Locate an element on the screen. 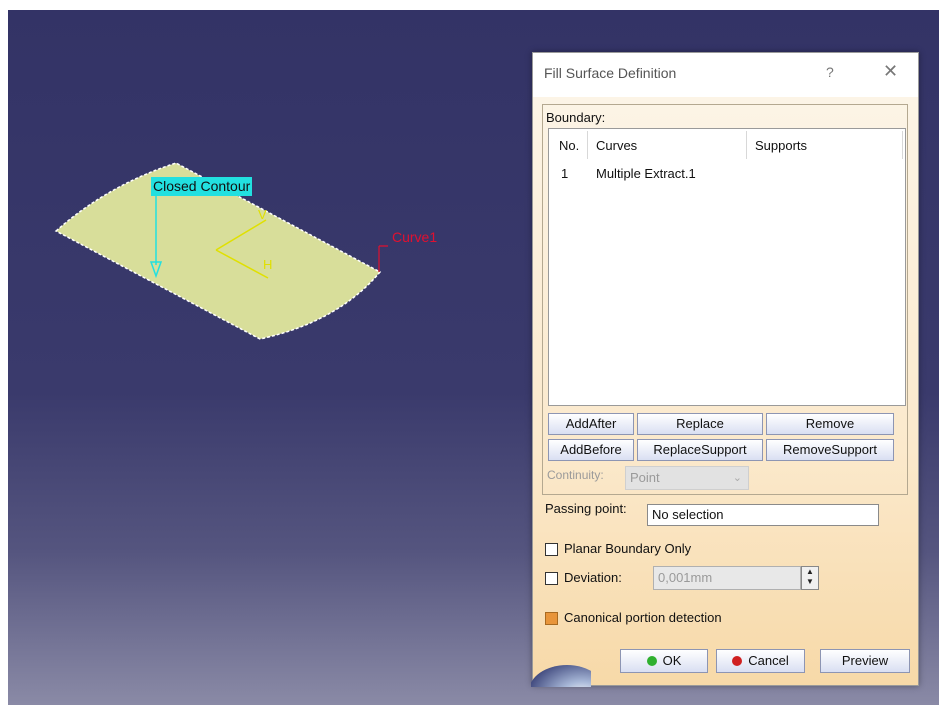 The width and height of the screenshot is (939, 705). deviation-field: 0,001mm is located at coordinates (727, 578).